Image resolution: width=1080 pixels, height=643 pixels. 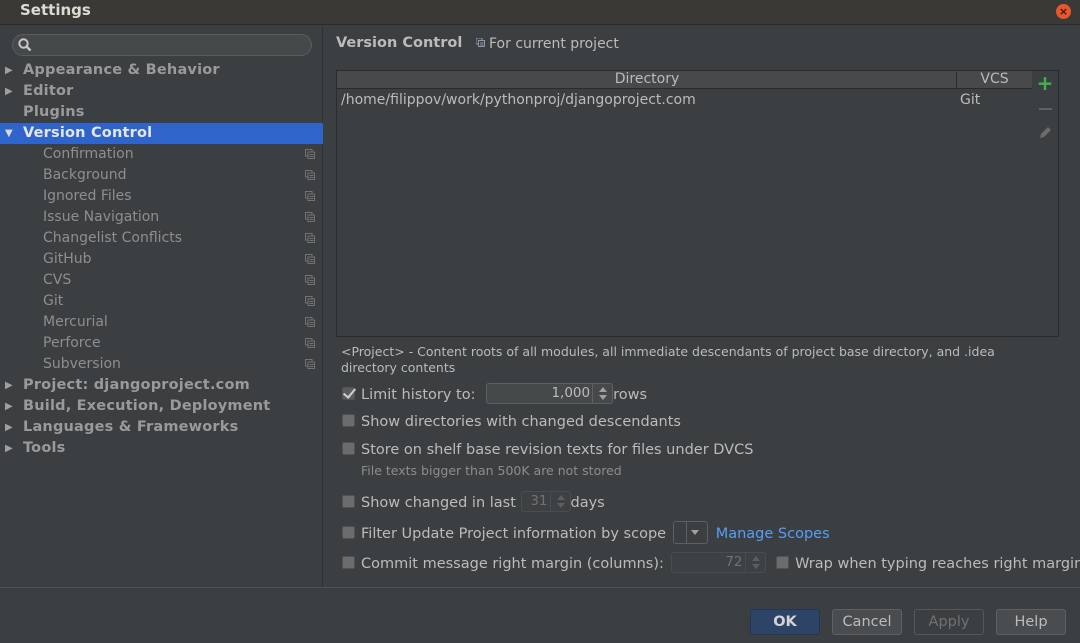 What do you see at coordinates (161, 343) in the screenshot?
I see `tree-item-perforce: Perforce` at bounding box center [161, 343].